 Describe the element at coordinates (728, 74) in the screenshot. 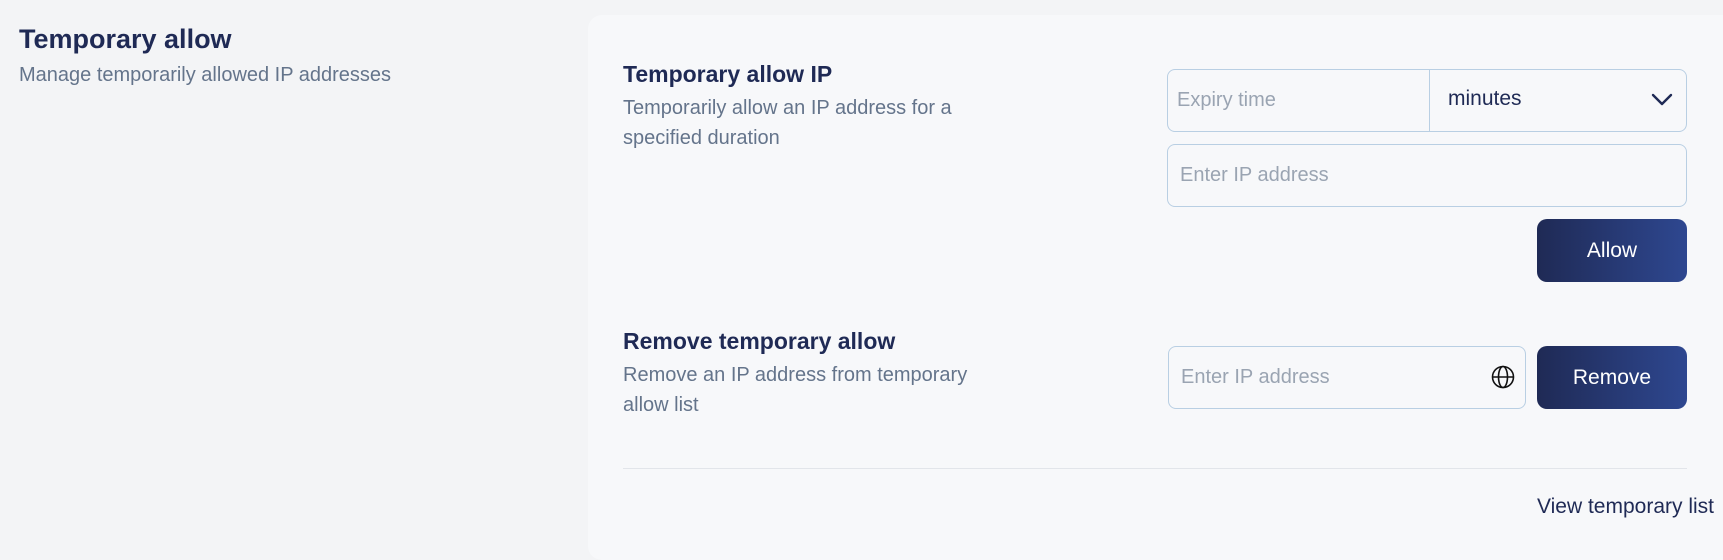

I see `allow-section-title: Temporary allow IP` at that location.